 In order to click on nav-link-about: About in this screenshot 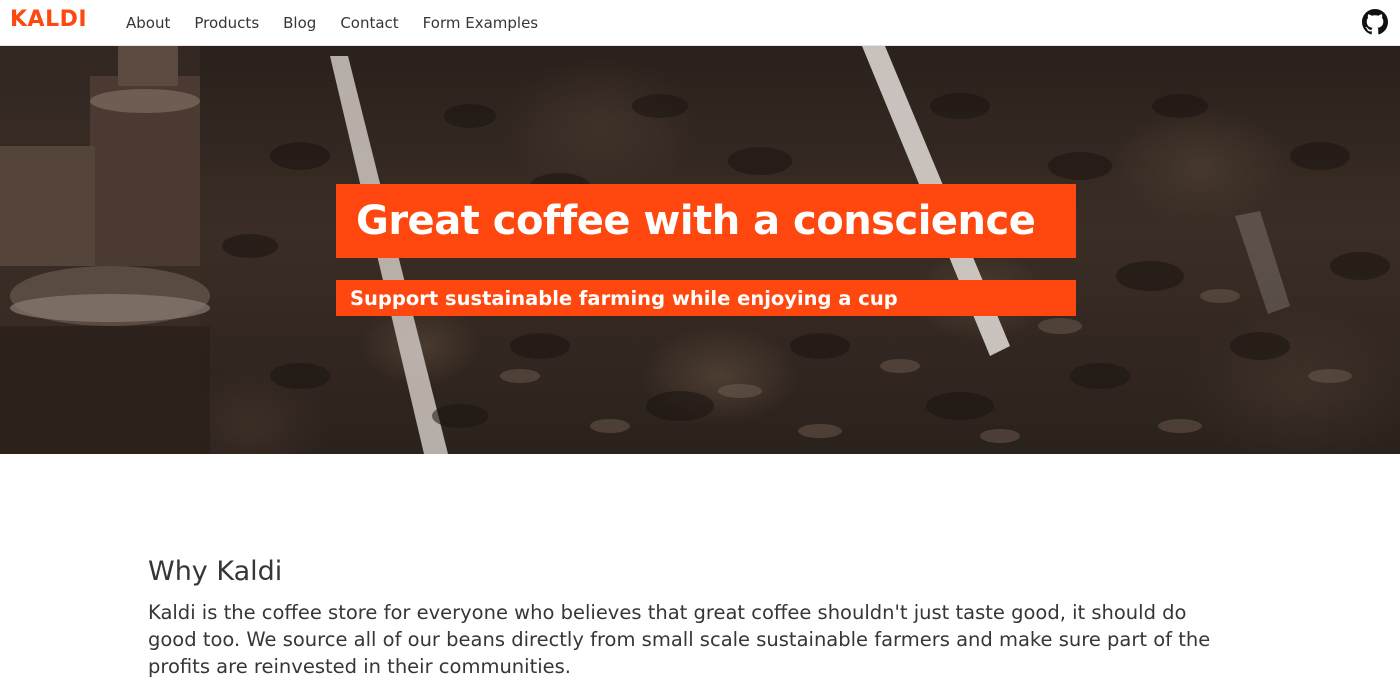, I will do `click(148, 23)`.